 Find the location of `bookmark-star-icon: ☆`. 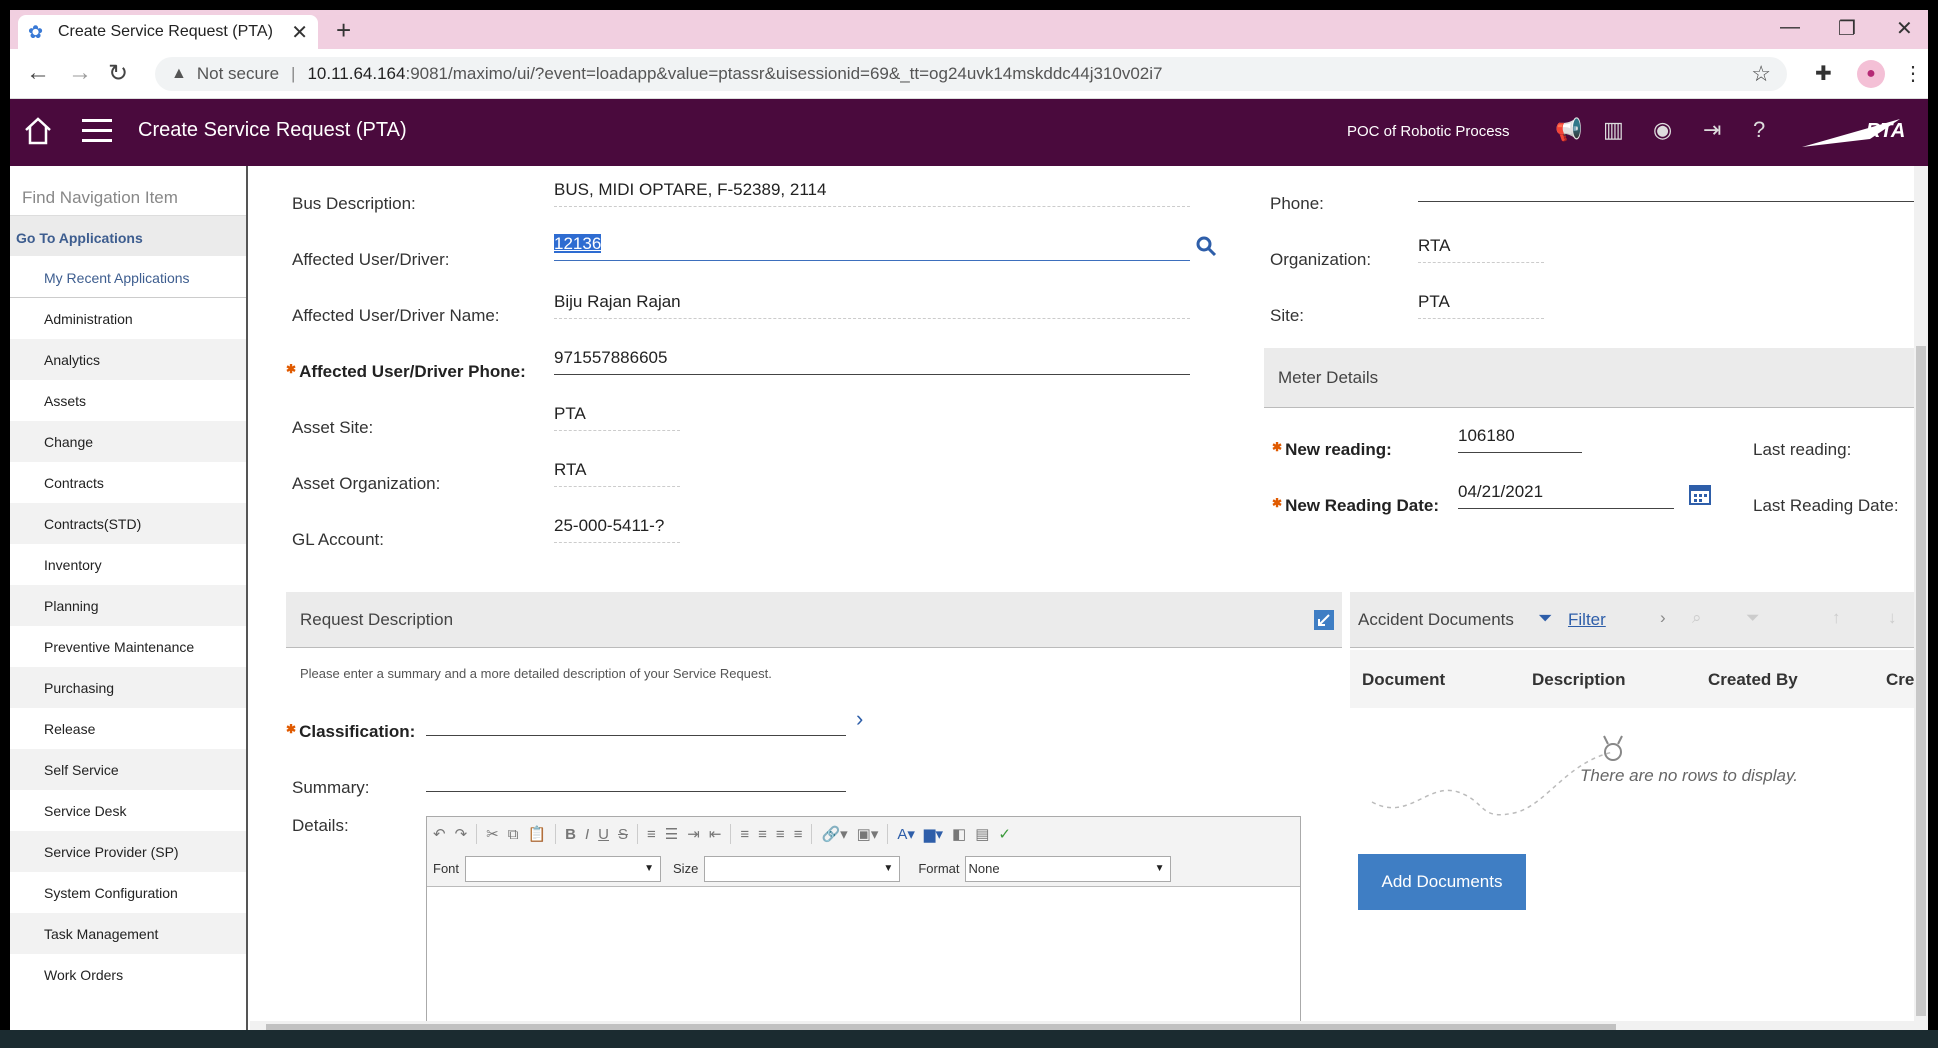

bookmark-star-icon: ☆ is located at coordinates (1761, 74).